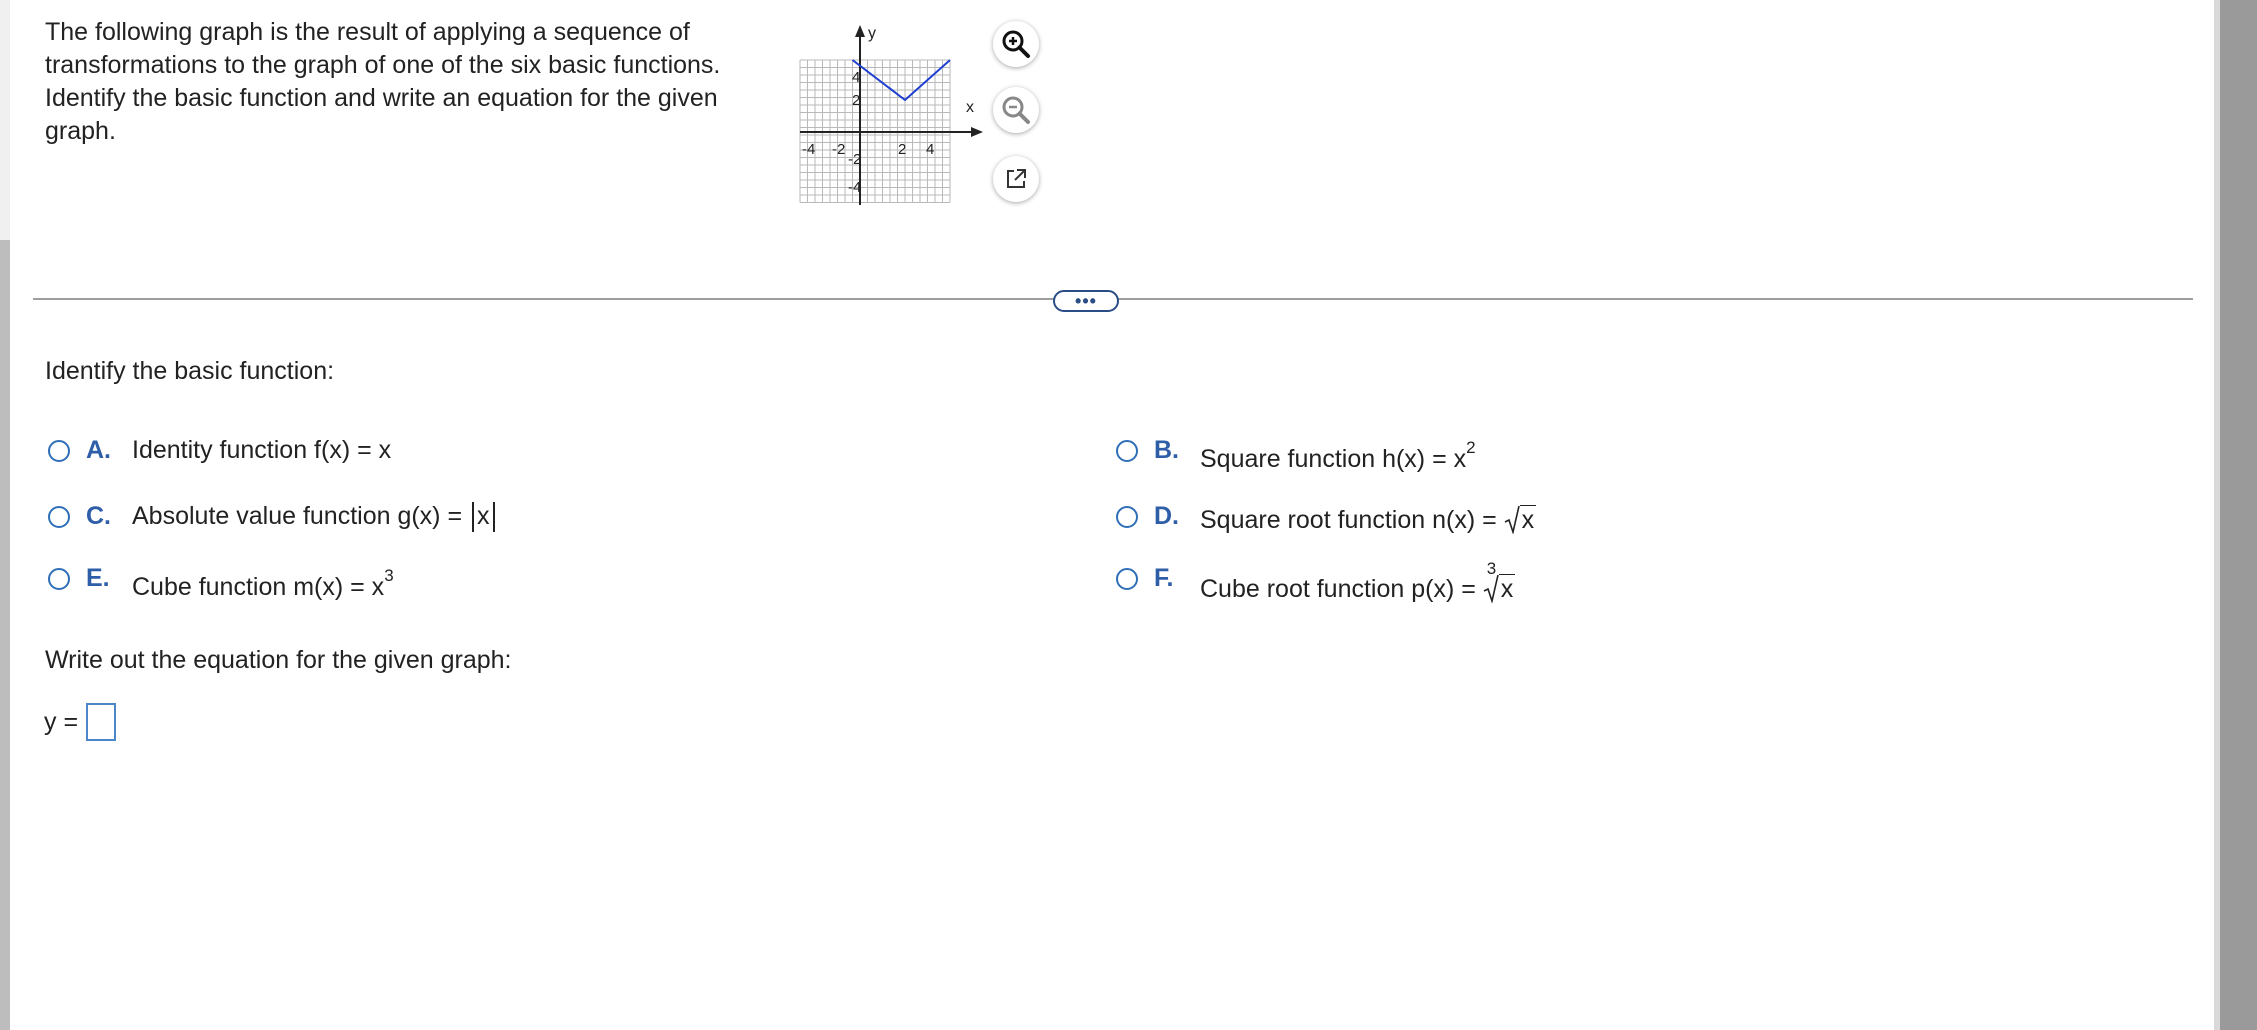 The height and width of the screenshot is (1030, 2257). I want to click on option-text: Square function h(x) = x2, so click(1338, 456).